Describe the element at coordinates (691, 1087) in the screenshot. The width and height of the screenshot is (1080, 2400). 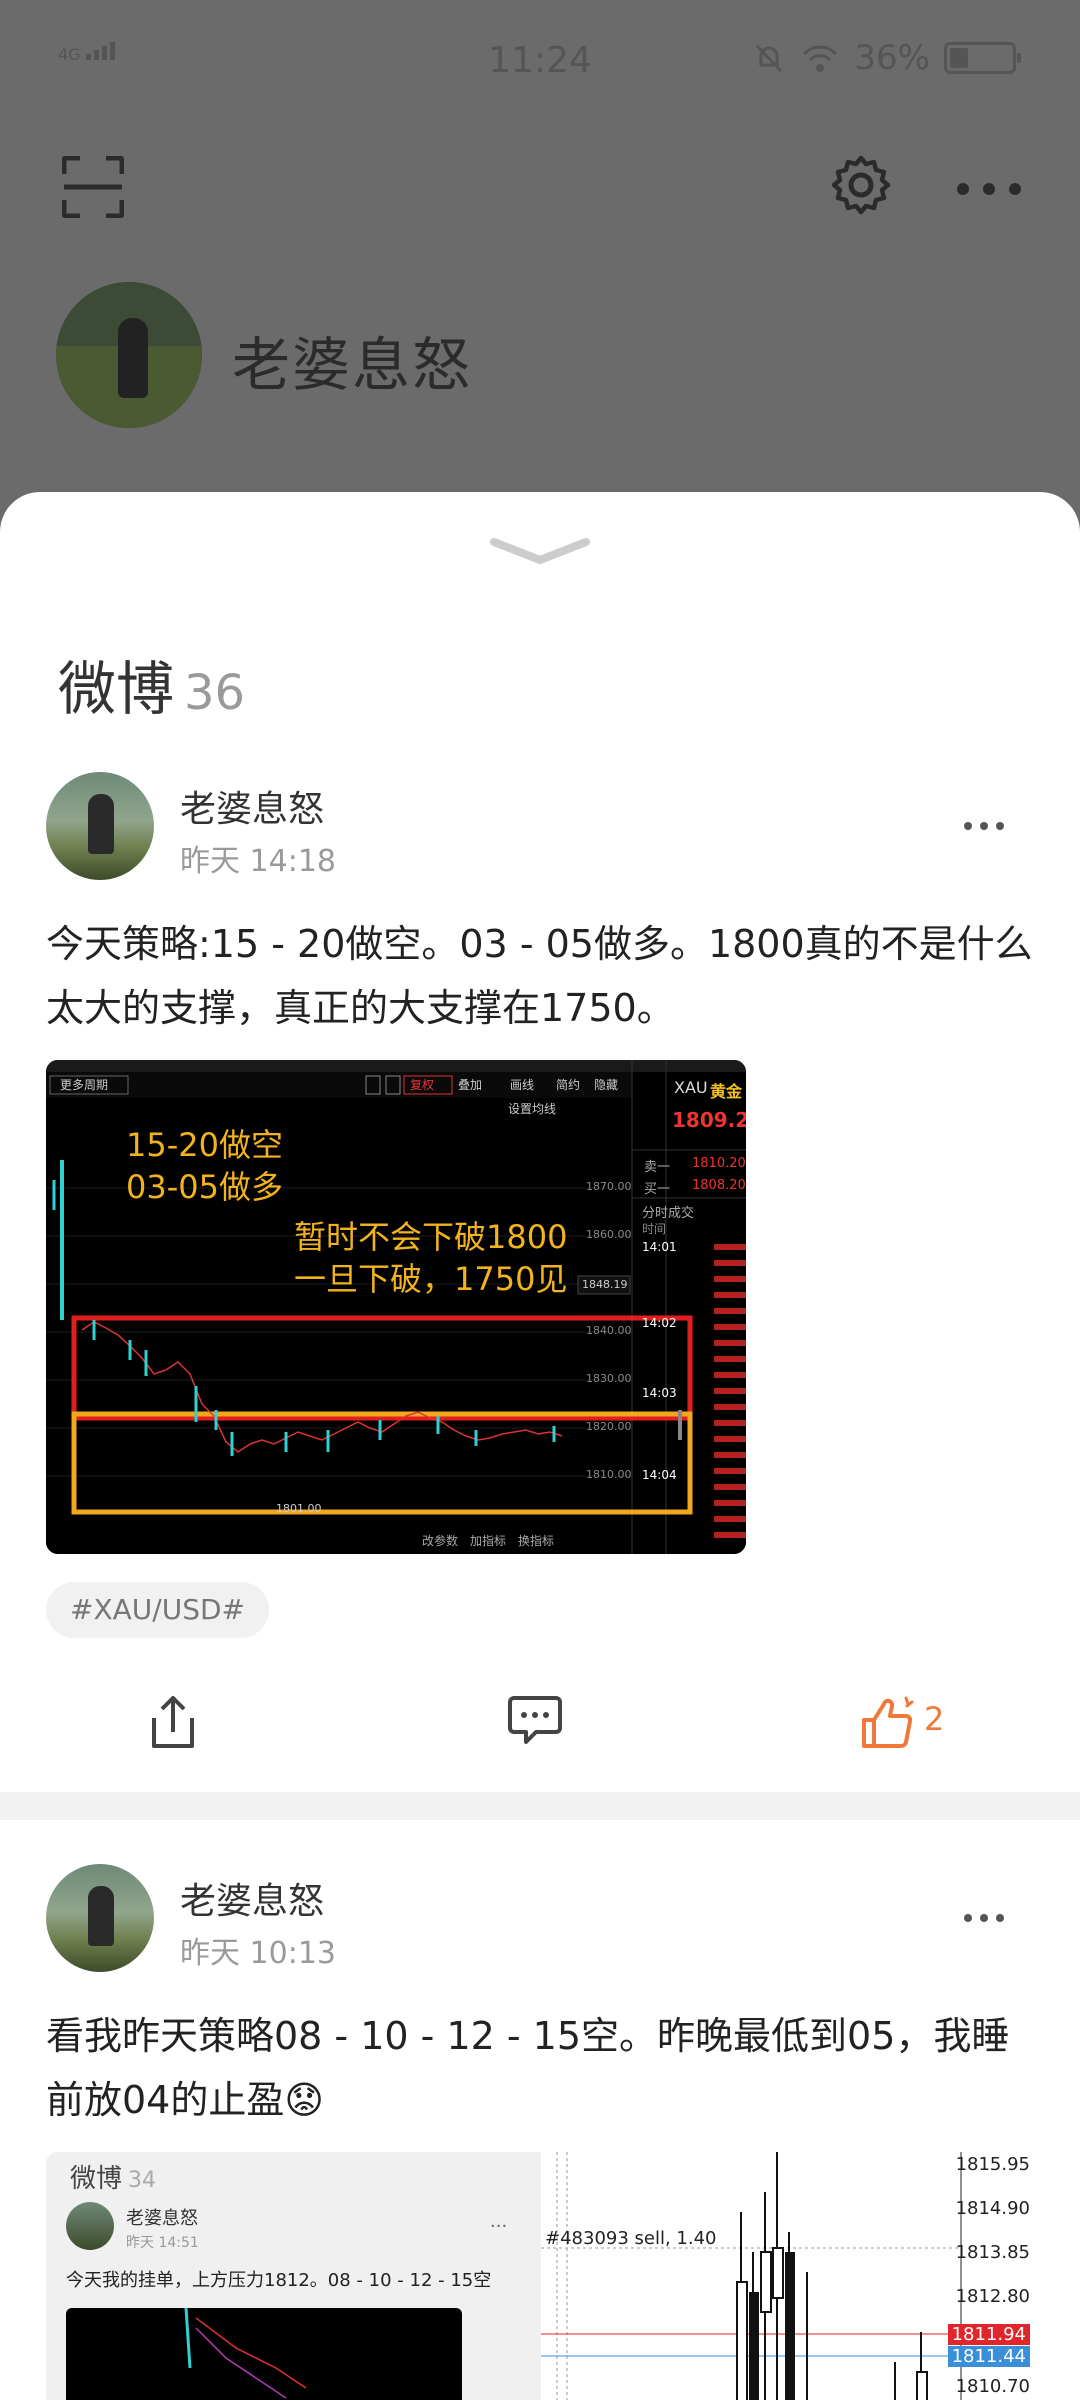
I see `symbol-code: XAU` at that location.